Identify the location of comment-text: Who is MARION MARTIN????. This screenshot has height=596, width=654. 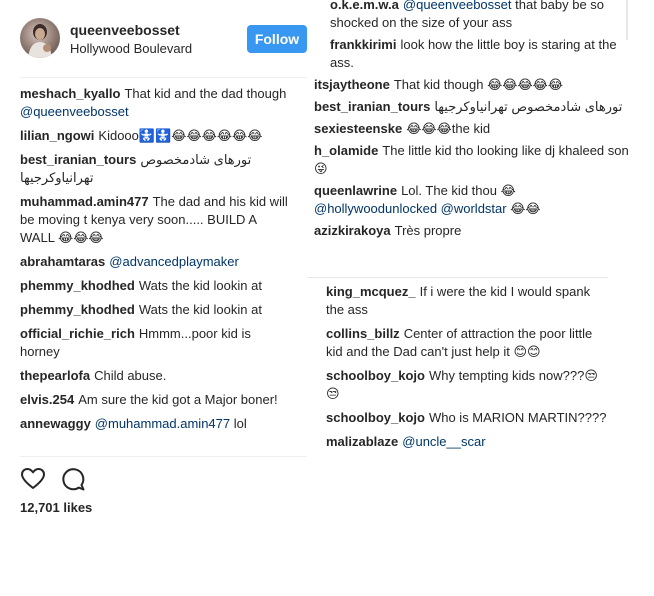
(517, 417).